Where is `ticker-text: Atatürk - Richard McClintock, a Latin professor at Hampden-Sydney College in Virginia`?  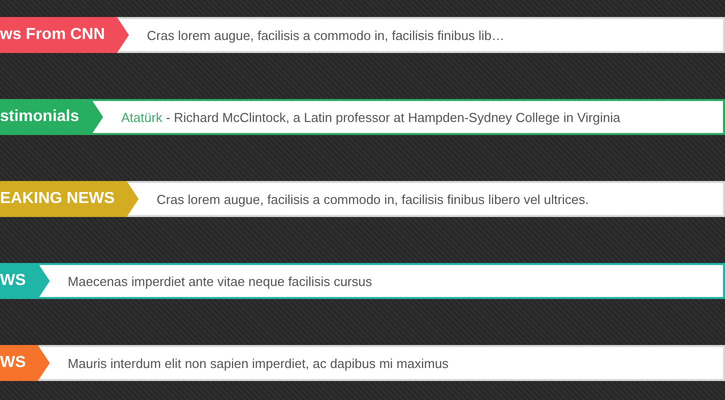 ticker-text: Atatürk - Richard McClintock, a Latin professor at Hampden-Sydney College in Virginia is located at coordinates (370, 117).